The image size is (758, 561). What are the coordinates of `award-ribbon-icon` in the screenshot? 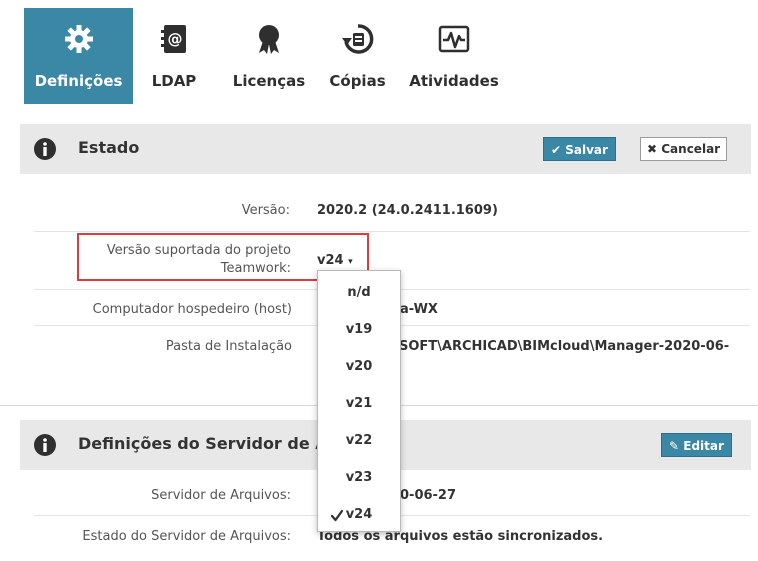 It's located at (269, 39).